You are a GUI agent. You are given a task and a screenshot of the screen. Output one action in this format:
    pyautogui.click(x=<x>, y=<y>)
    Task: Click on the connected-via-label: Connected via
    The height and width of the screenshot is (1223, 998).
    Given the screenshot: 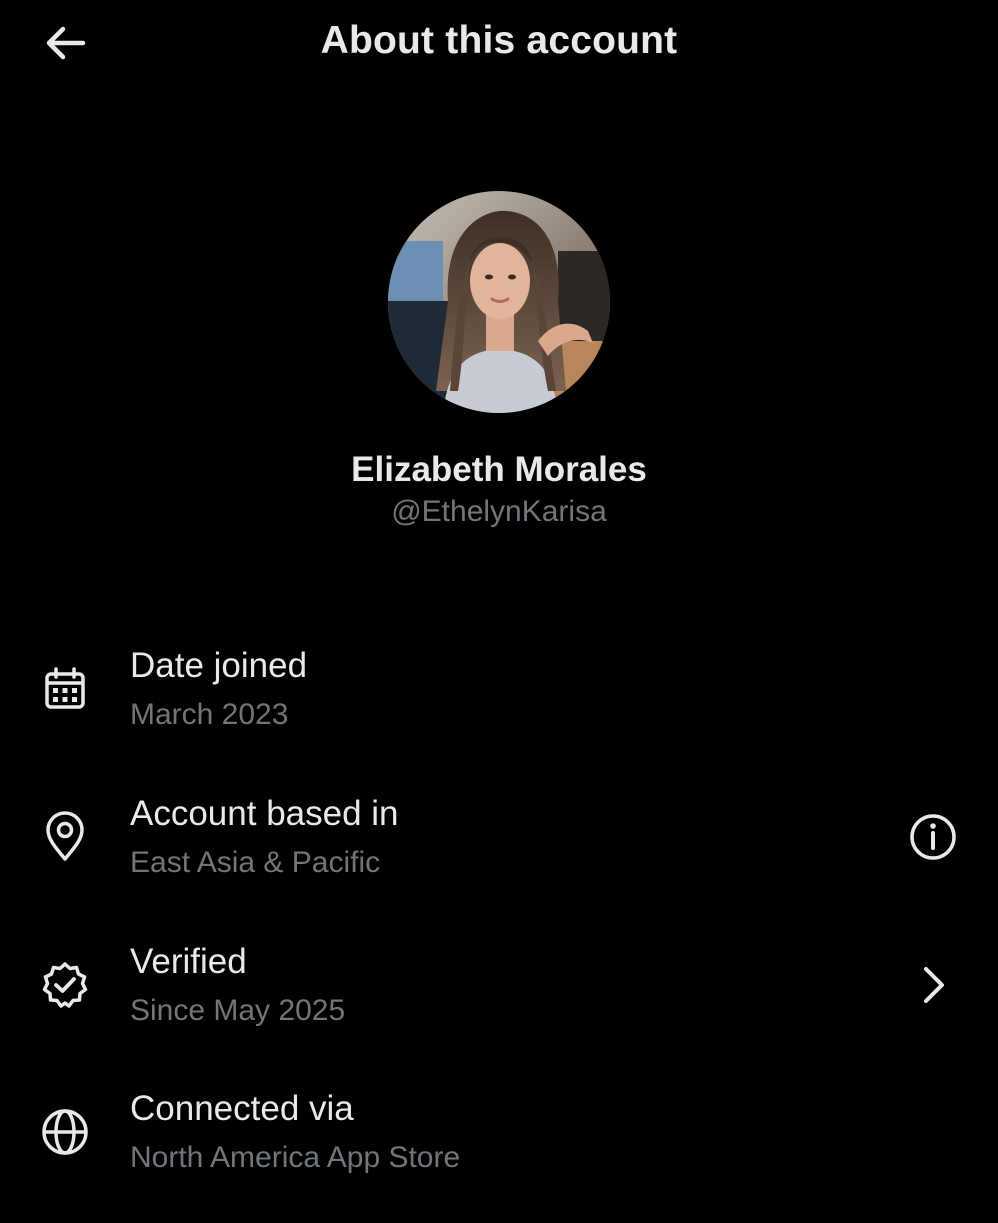 What is the action you would take?
    pyautogui.click(x=242, y=1108)
    